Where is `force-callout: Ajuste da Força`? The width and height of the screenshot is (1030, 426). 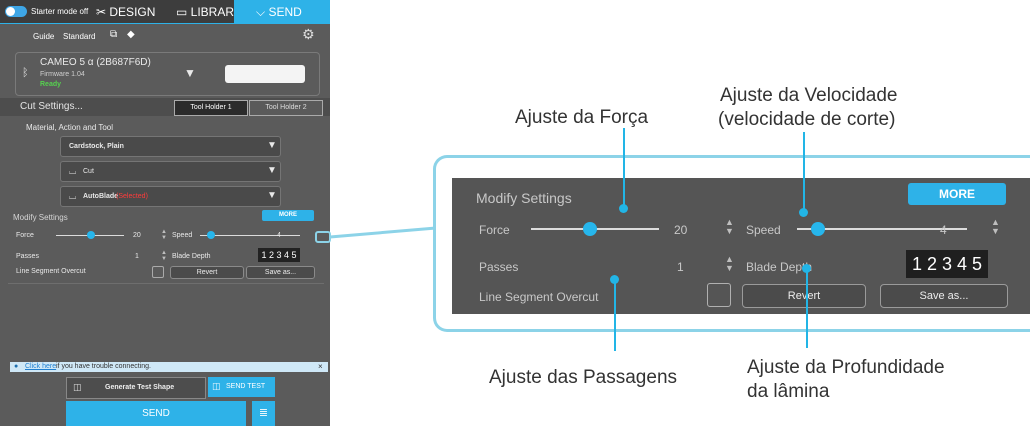
force-callout: Ajuste da Força is located at coordinates (582, 117).